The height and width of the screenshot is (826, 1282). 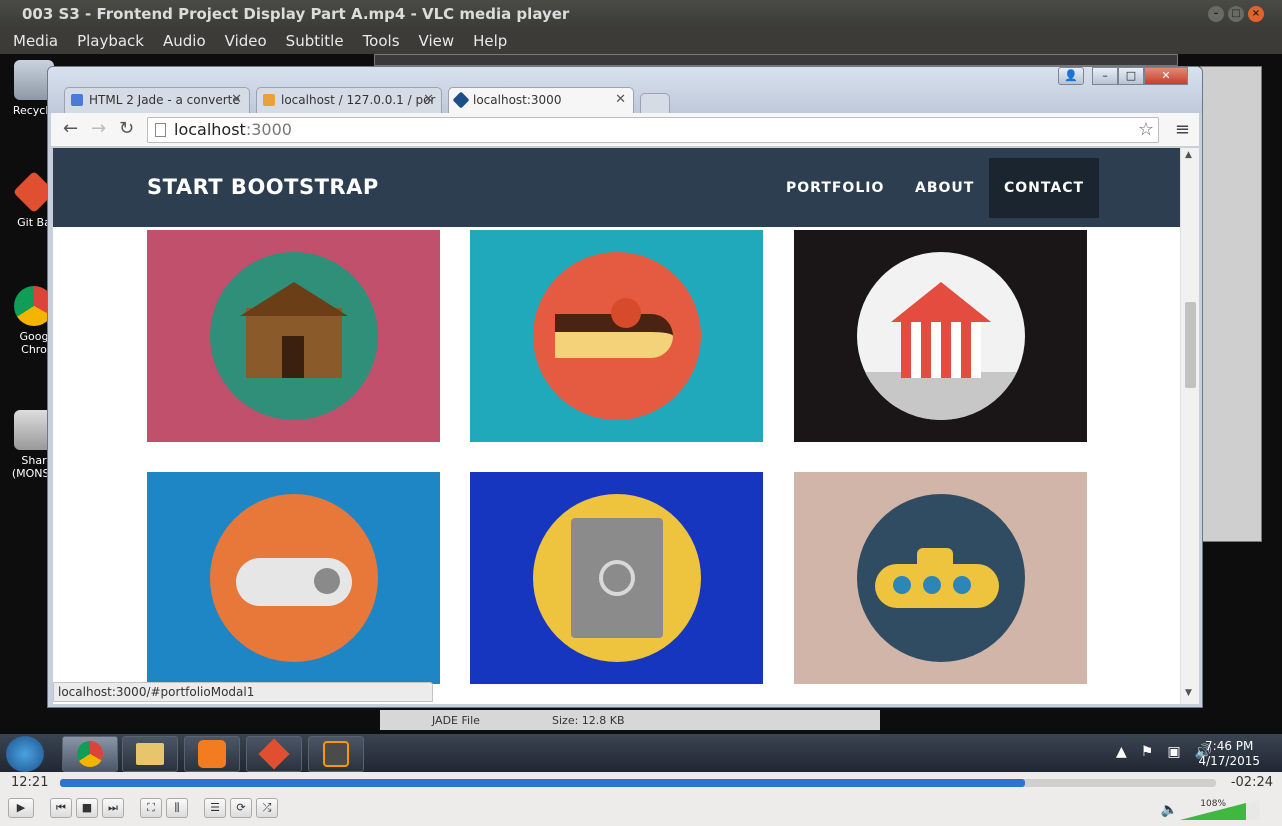 What do you see at coordinates (215, 808) in the screenshot?
I see `playlist-button: ☰` at bounding box center [215, 808].